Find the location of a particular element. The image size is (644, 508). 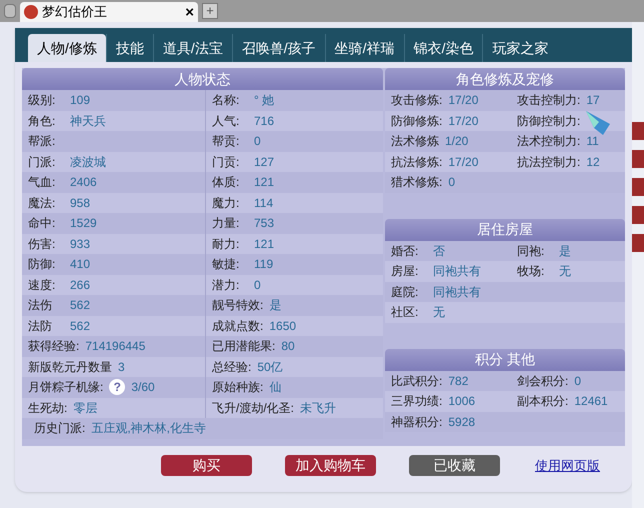

close-icon: × is located at coordinates (189, 12).